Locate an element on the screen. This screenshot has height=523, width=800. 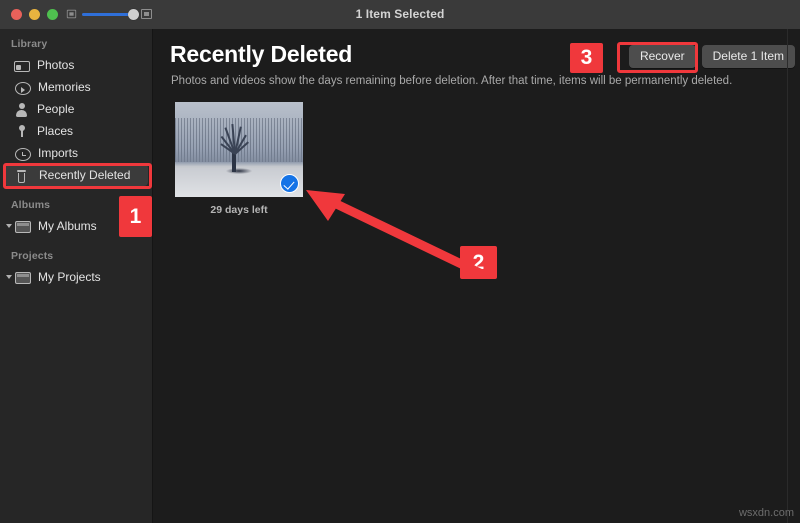
sidebar-item-label: Memories is located at coordinates (64, 87).